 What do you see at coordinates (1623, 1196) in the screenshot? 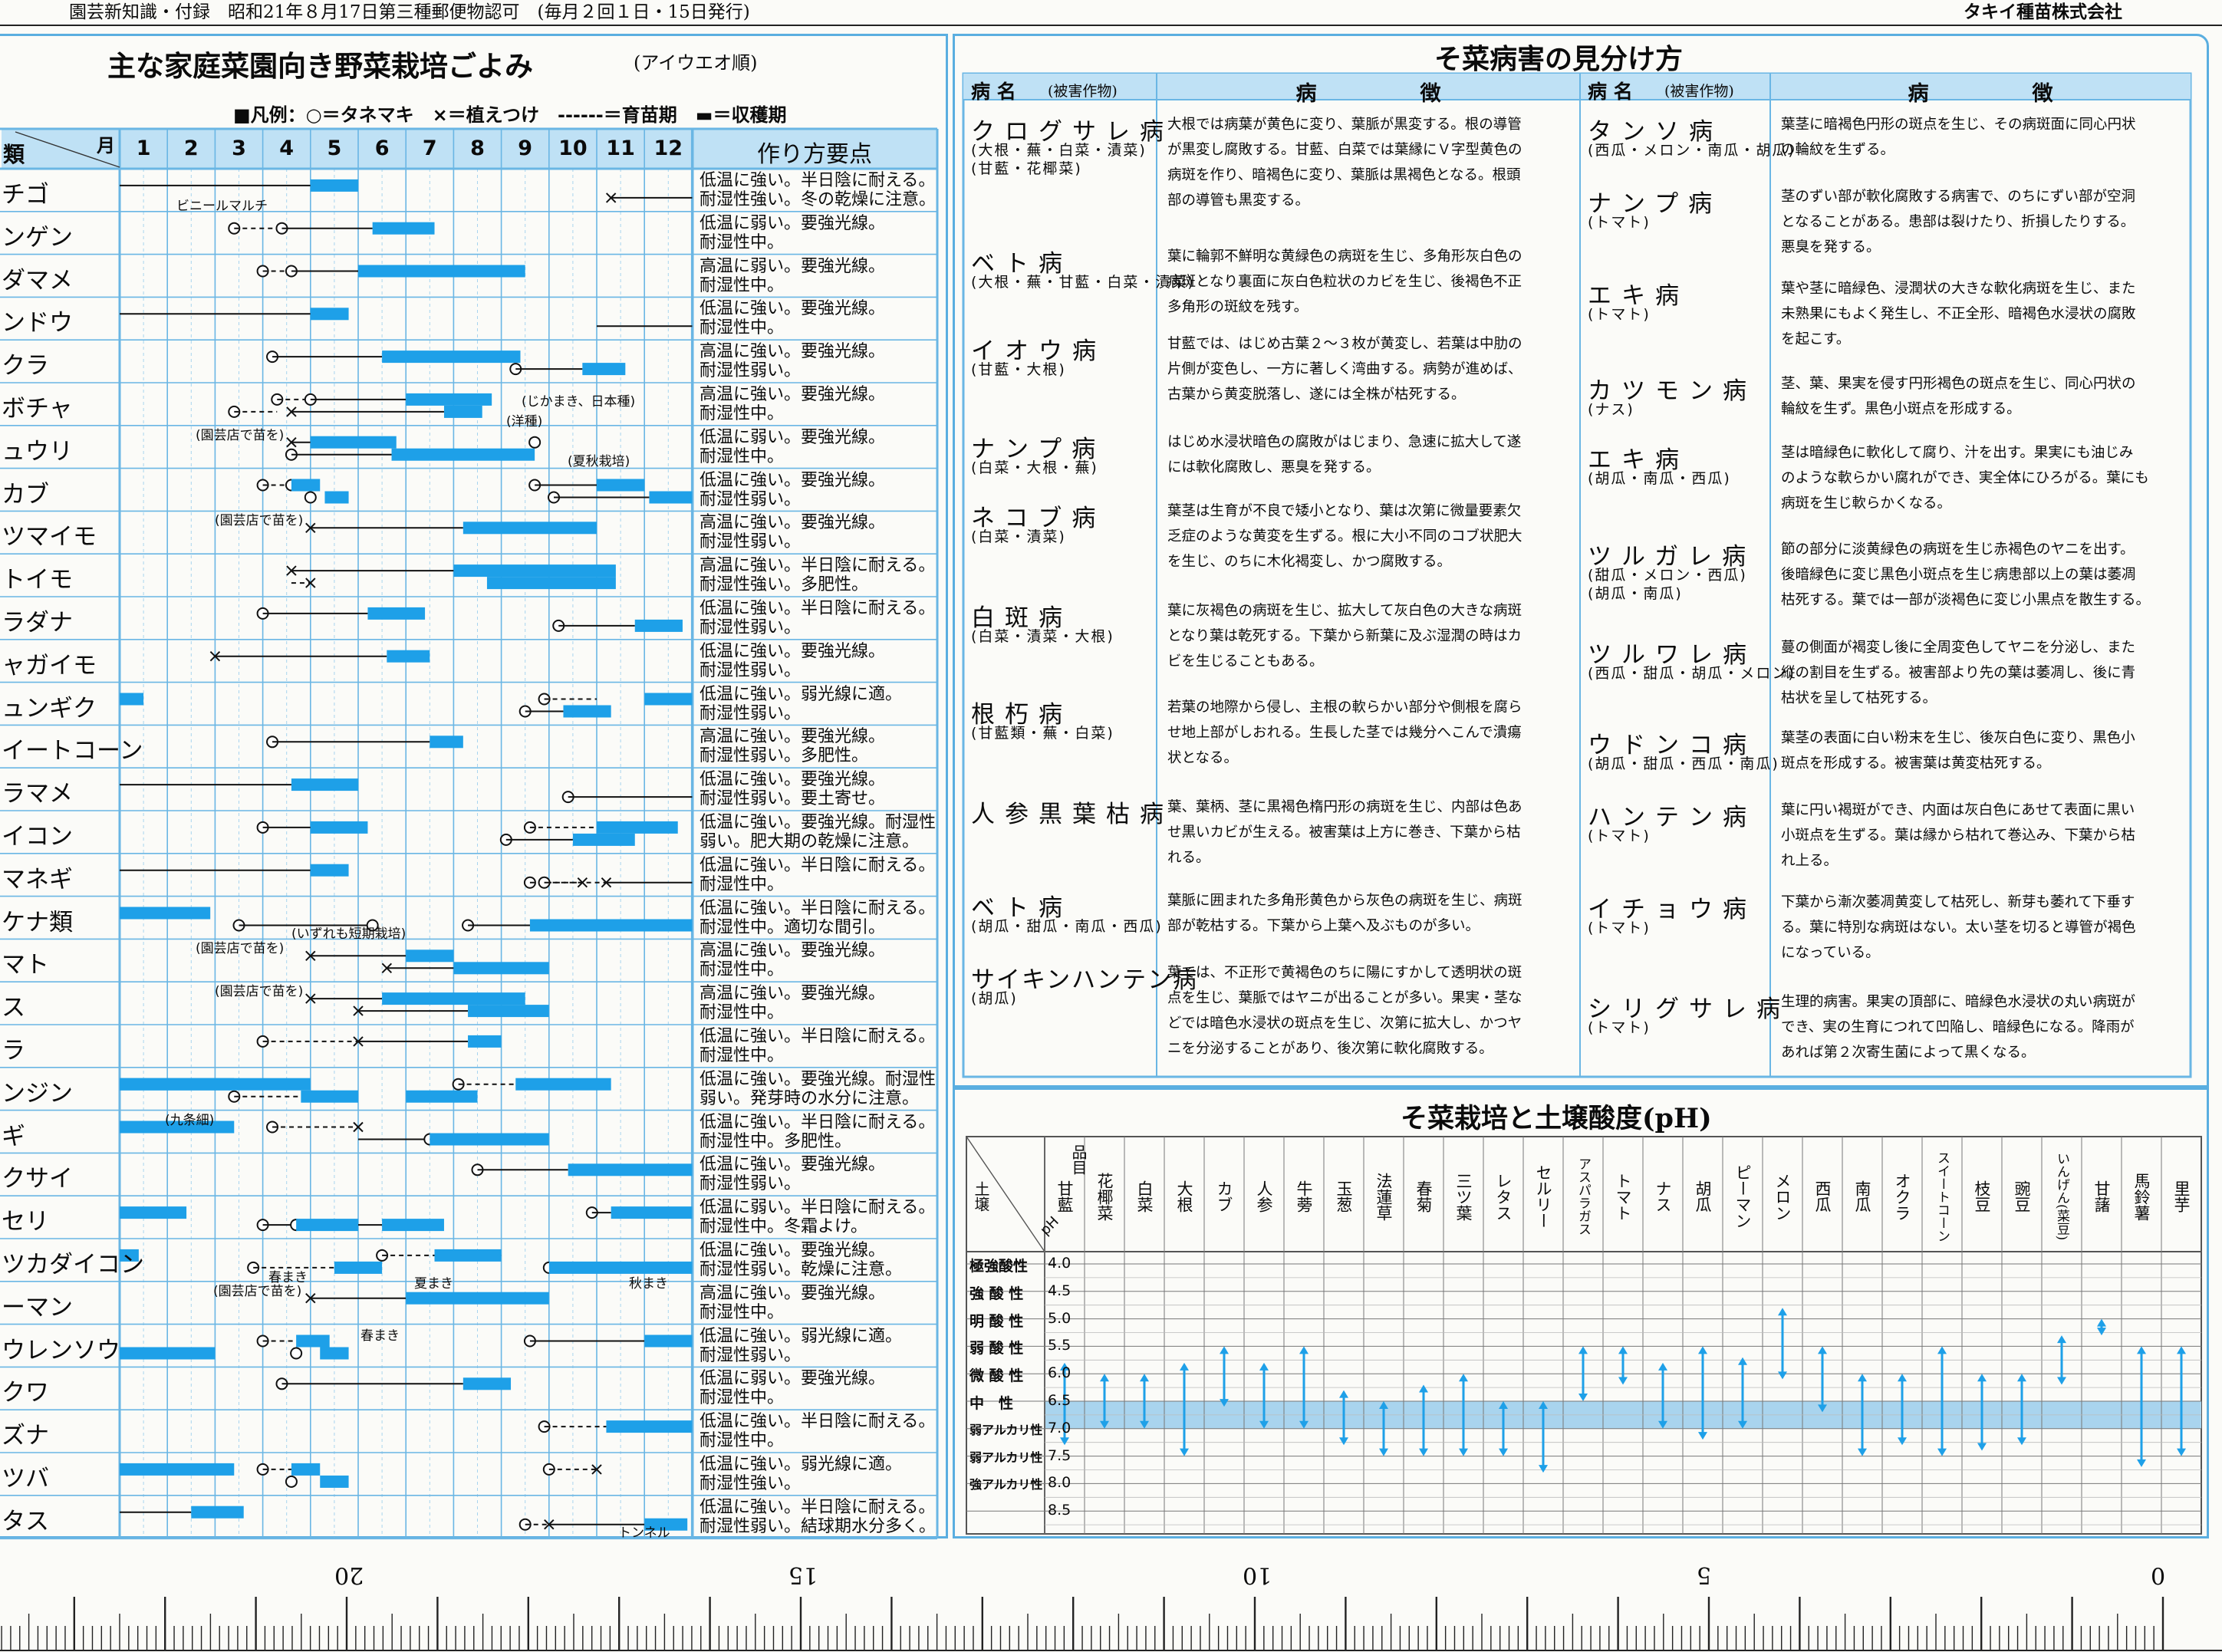
I see `crop-name: トマト` at bounding box center [1623, 1196].